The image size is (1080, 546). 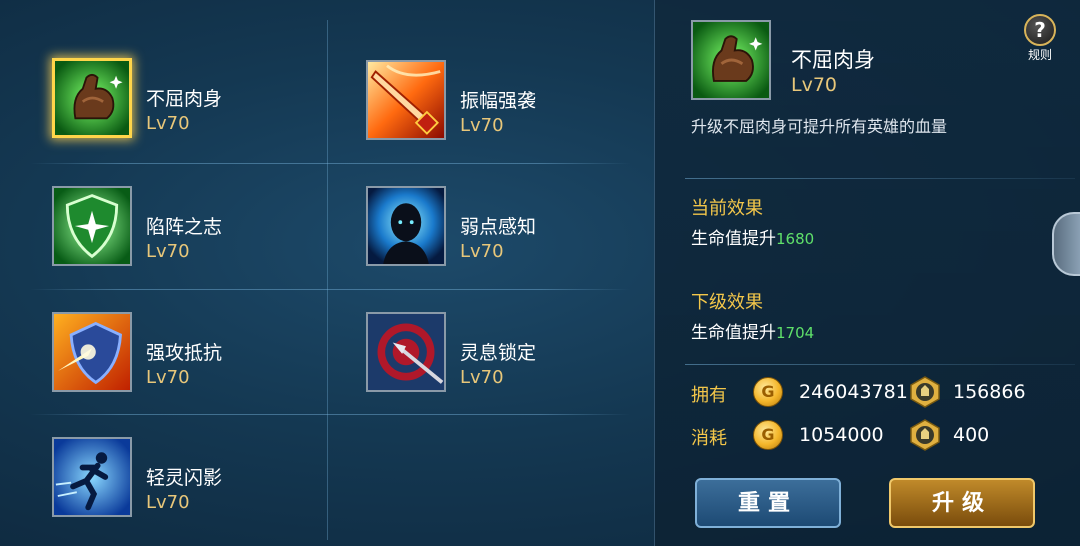 What do you see at coordinates (184, 99) in the screenshot?
I see `skill-name: 不屈肉身` at bounding box center [184, 99].